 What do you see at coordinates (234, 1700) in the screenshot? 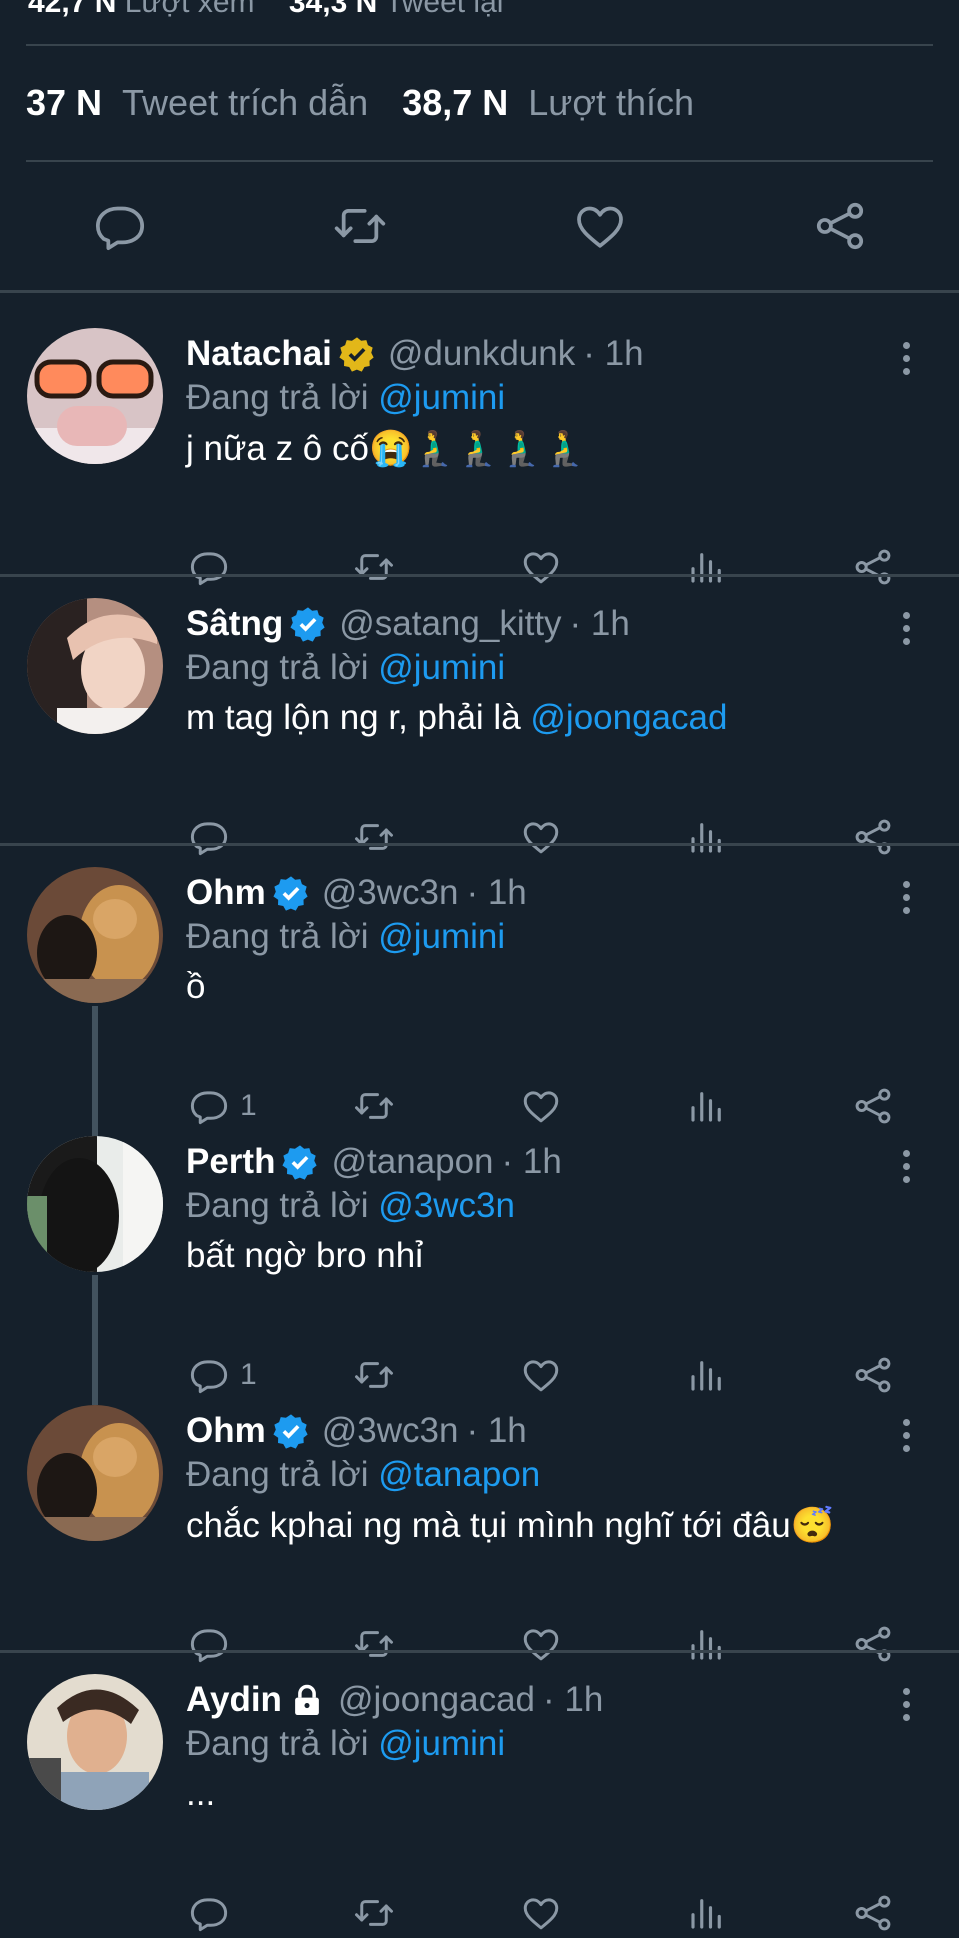
I see `display-name: Aydin` at bounding box center [234, 1700].